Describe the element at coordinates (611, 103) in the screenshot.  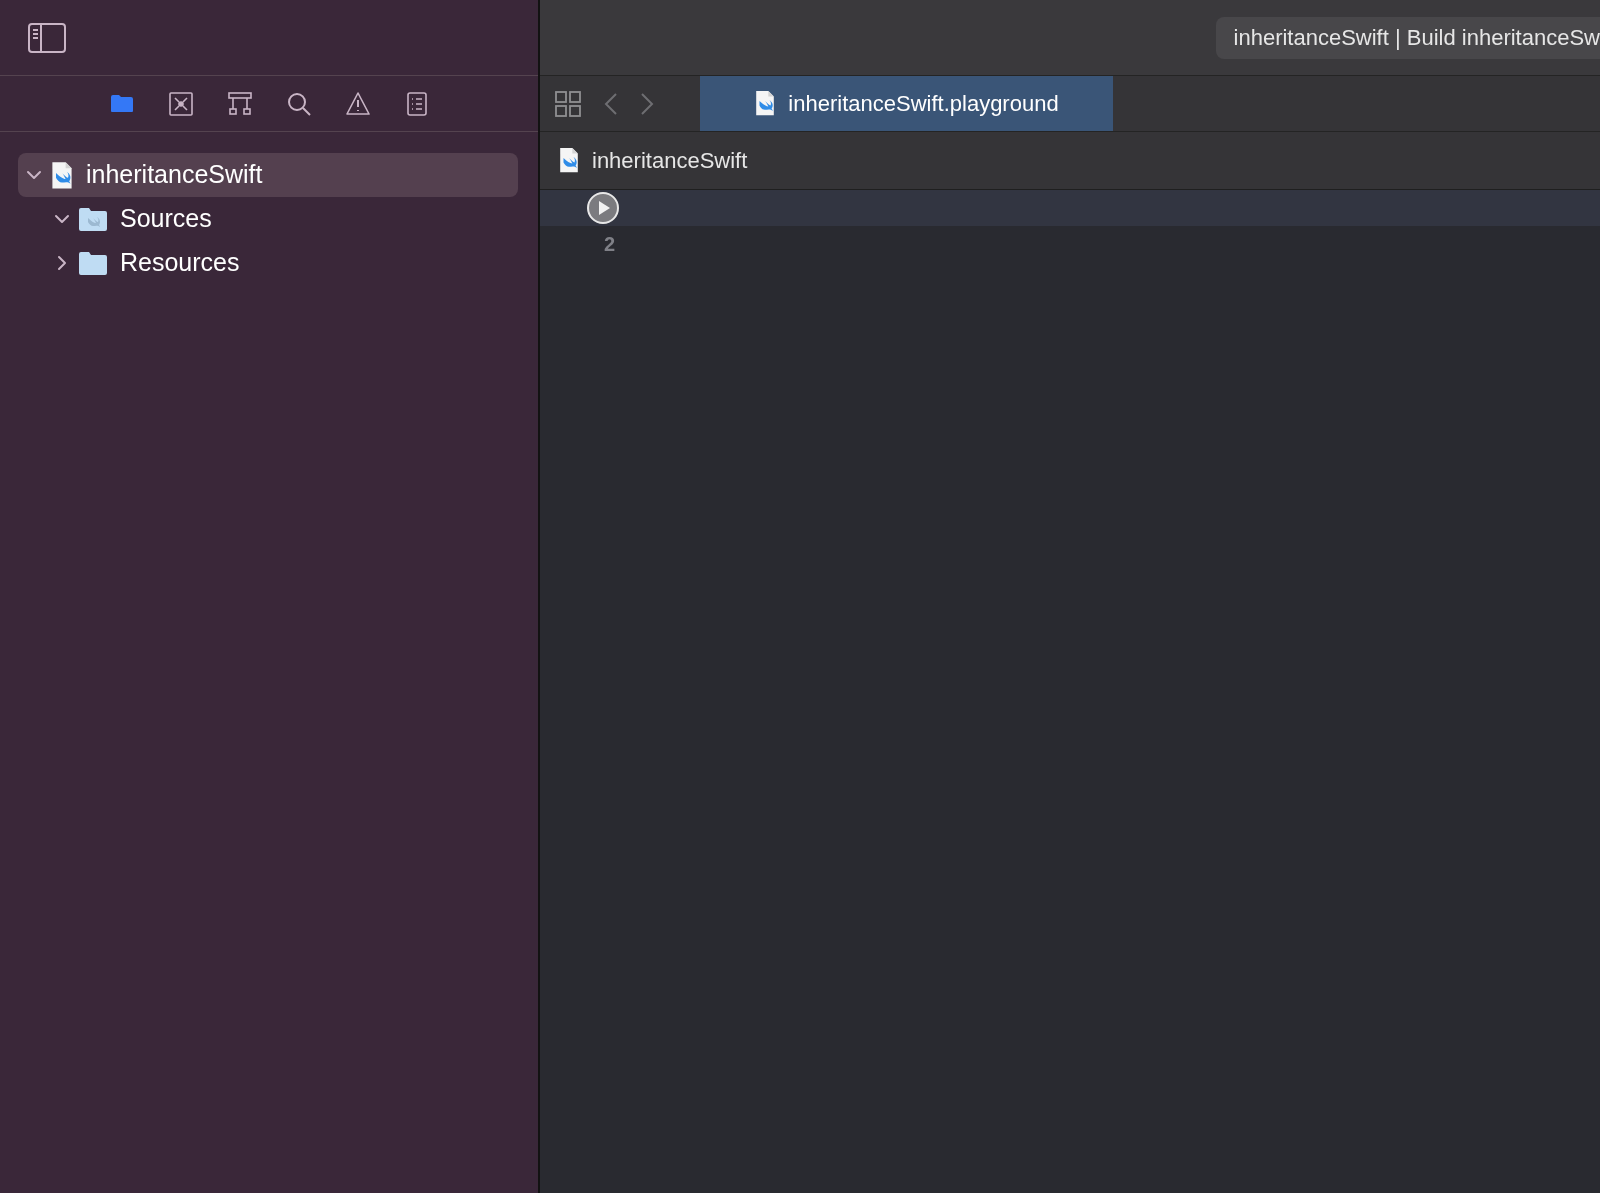
I see `back-icon` at that location.